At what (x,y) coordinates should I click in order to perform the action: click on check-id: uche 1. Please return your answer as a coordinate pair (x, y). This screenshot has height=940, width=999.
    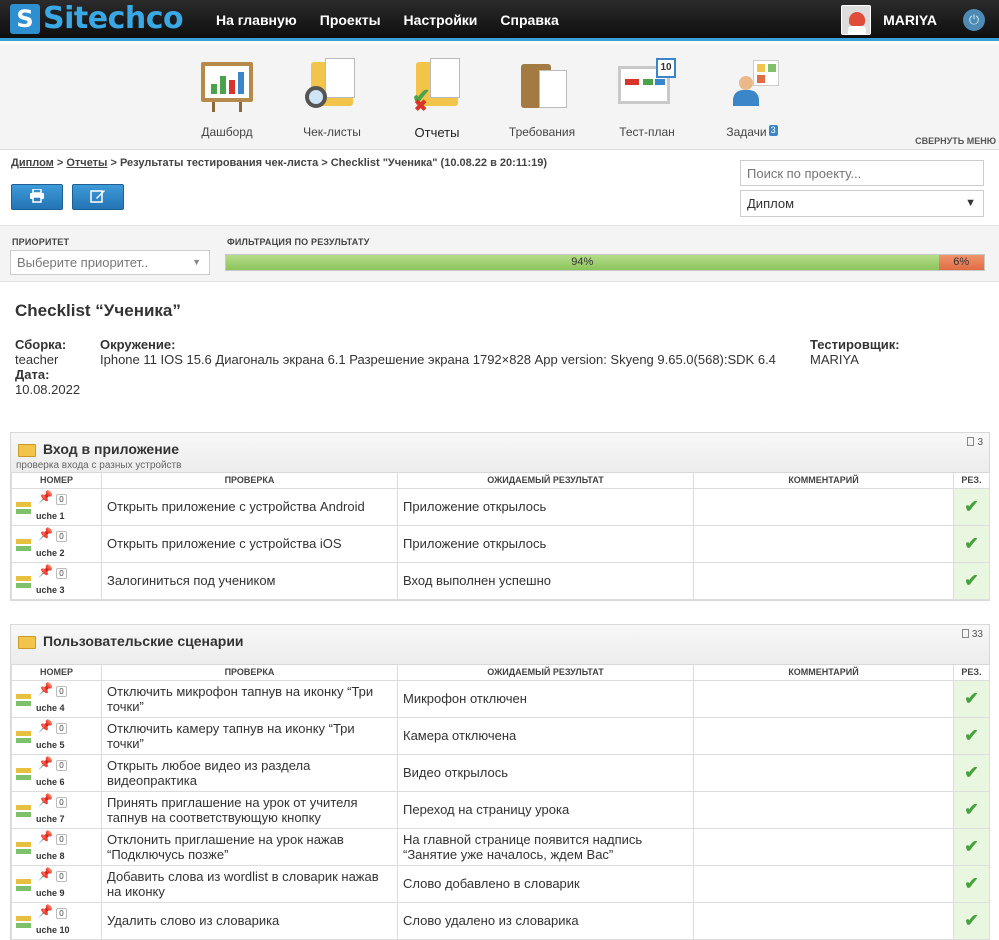
    Looking at the image, I should click on (50, 516).